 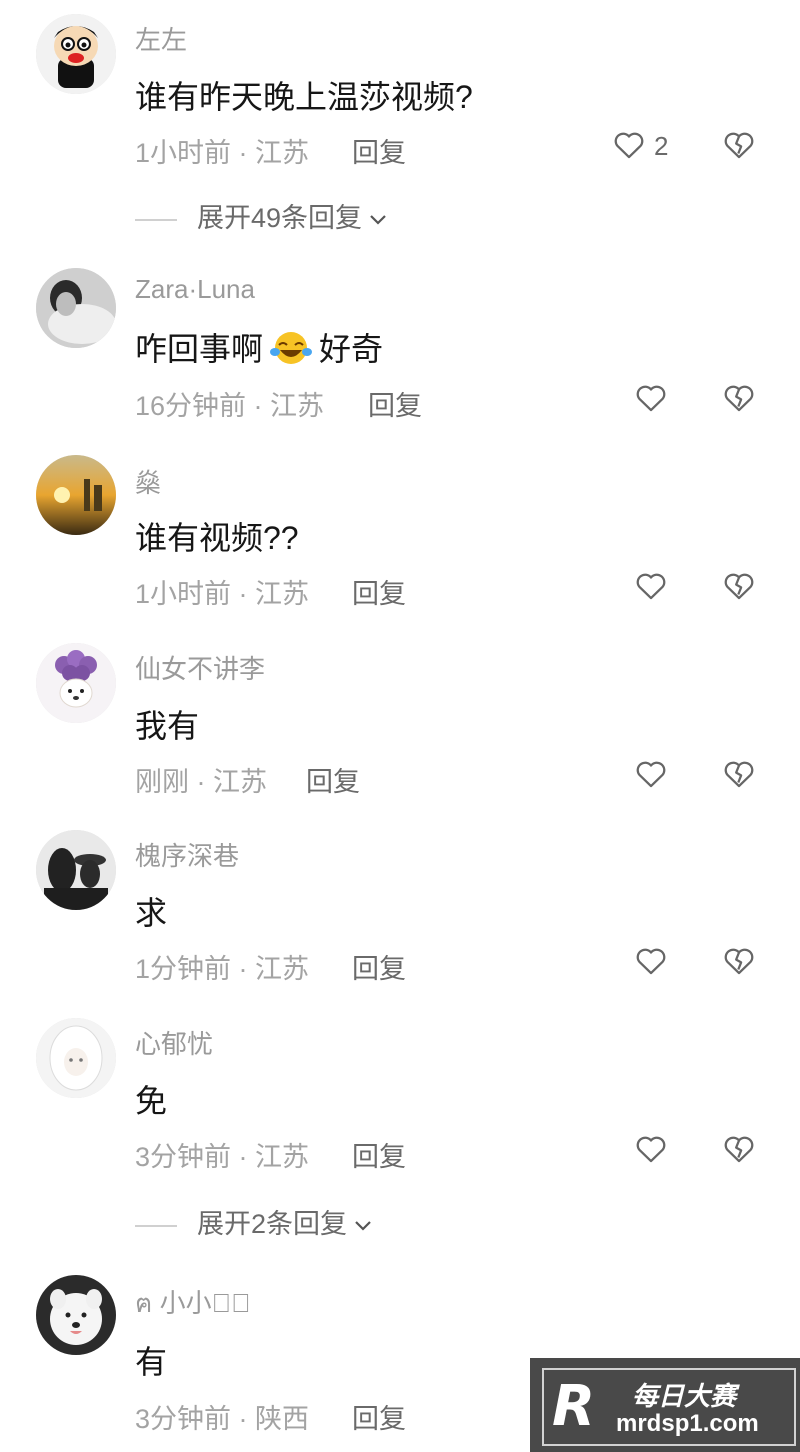 I want to click on username: Zara·Luna, so click(x=195, y=289).